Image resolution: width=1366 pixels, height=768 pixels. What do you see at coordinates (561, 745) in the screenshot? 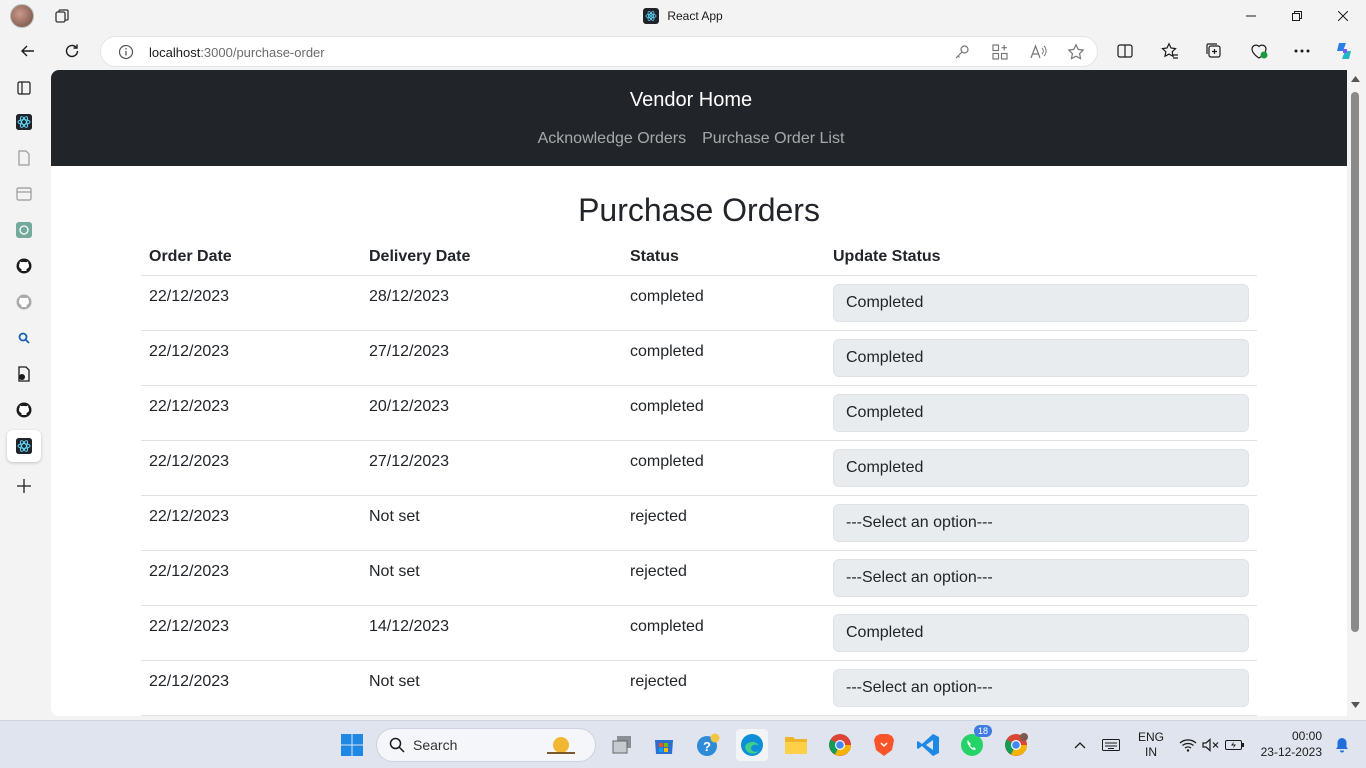
I see `search-highlight-icon` at bounding box center [561, 745].